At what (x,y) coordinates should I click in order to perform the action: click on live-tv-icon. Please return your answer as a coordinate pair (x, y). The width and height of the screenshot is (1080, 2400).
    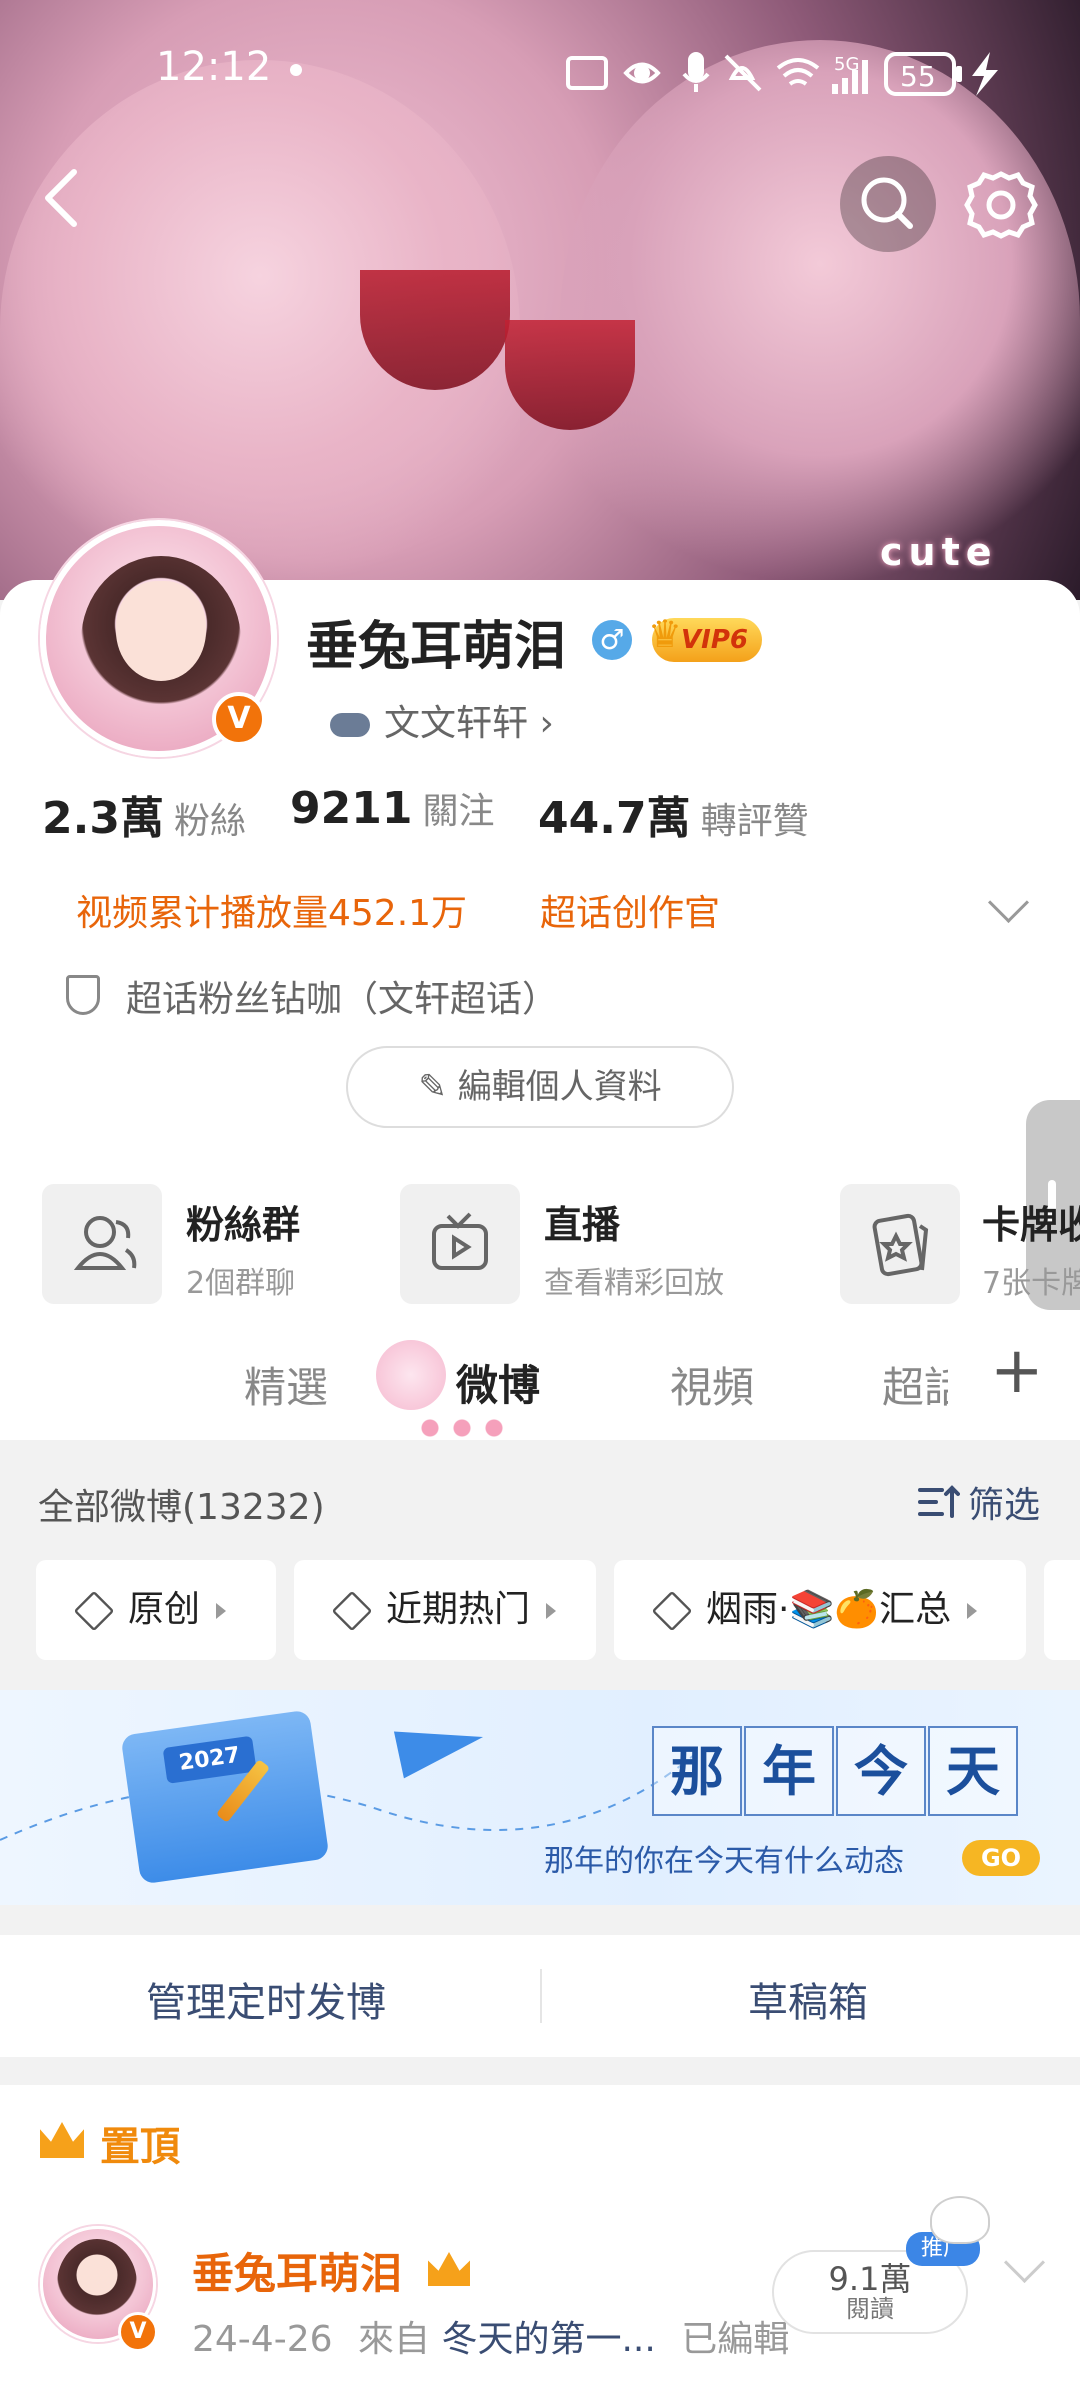
    Looking at the image, I should click on (460, 1244).